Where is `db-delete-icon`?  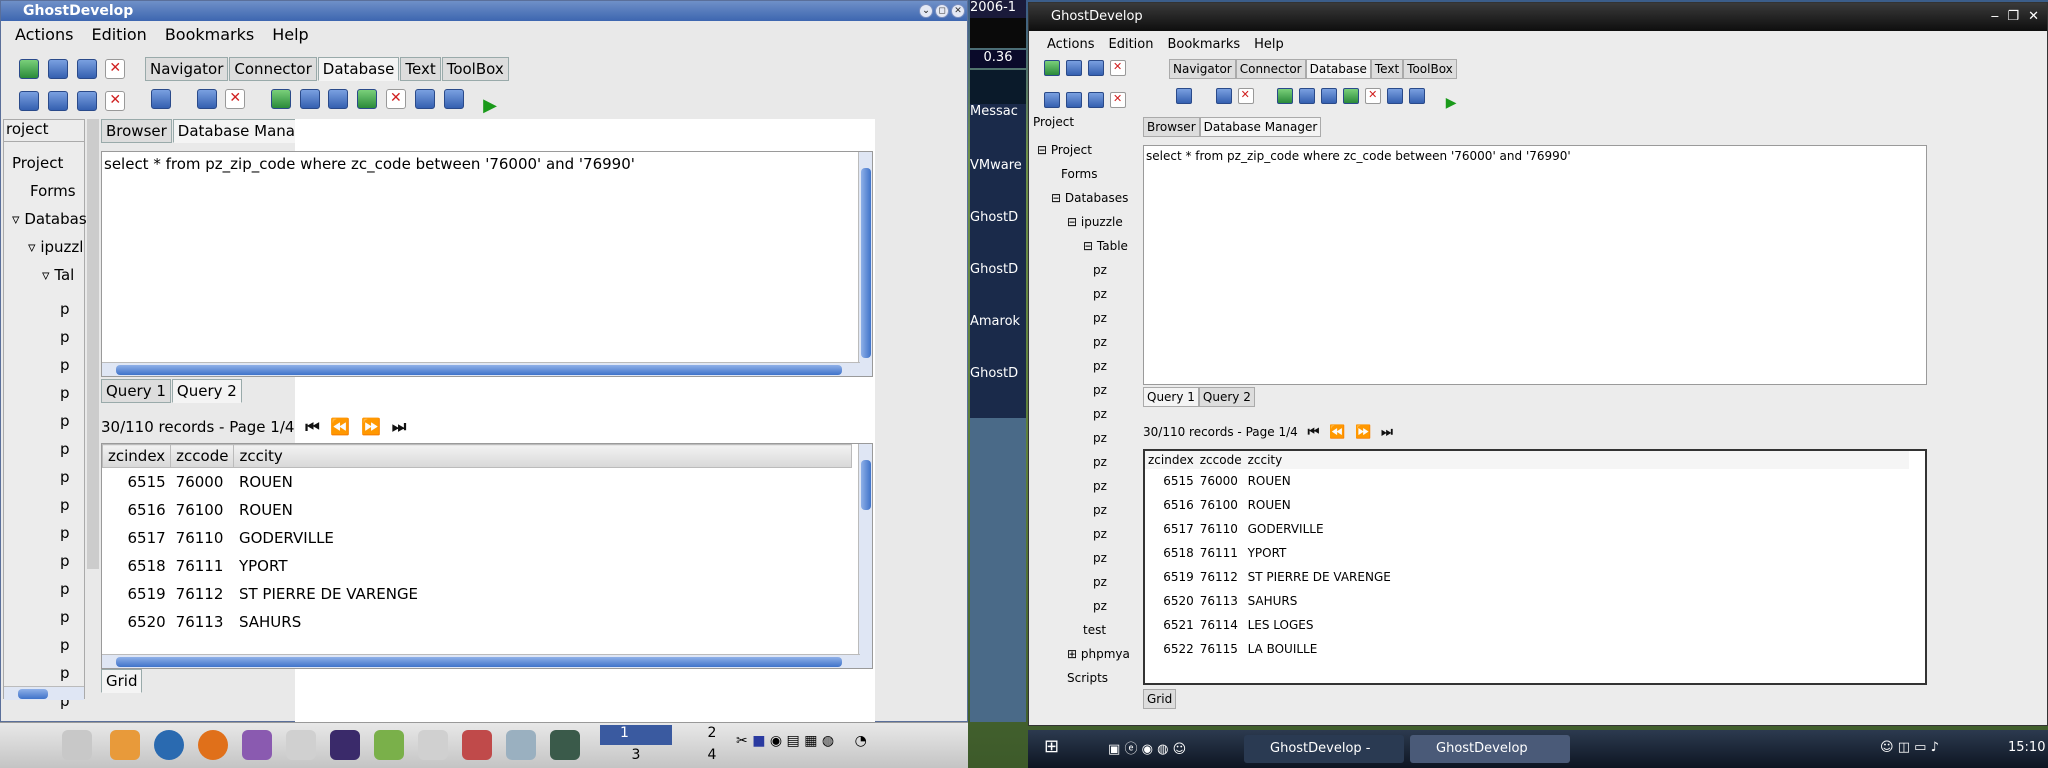
db-delete-icon is located at coordinates (1245, 96).